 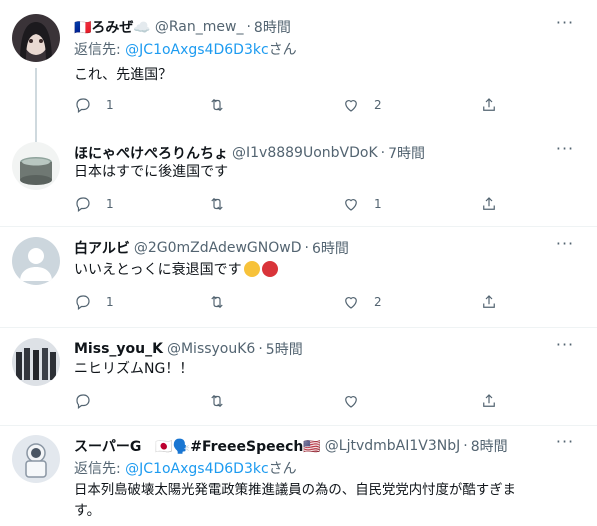 I want to click on like-button: 1, so click(x=362, y=204).